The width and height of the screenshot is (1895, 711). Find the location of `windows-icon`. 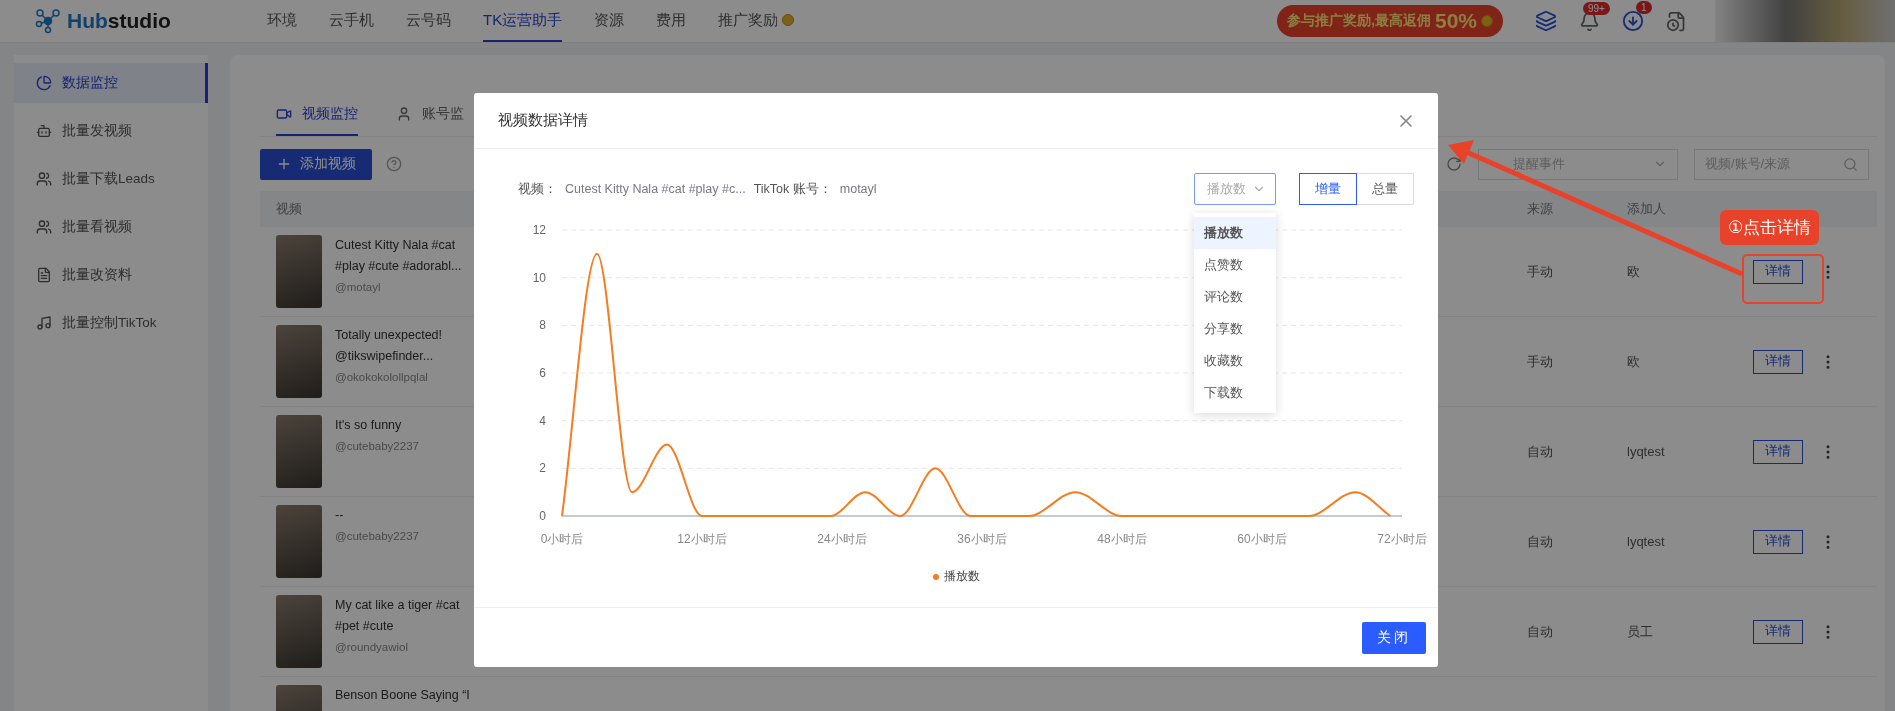

windows-icon is located at coordinates (1546, 21).